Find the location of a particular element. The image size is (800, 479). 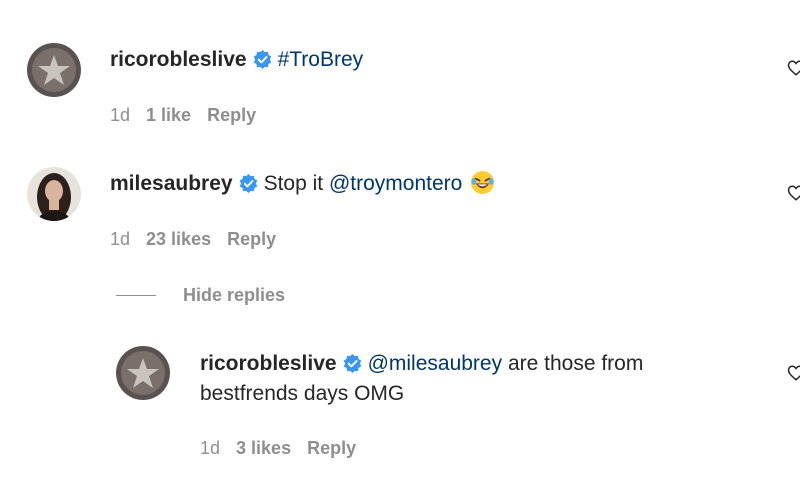

comment-2-text: Stop it is located at coordinates (293, 183).